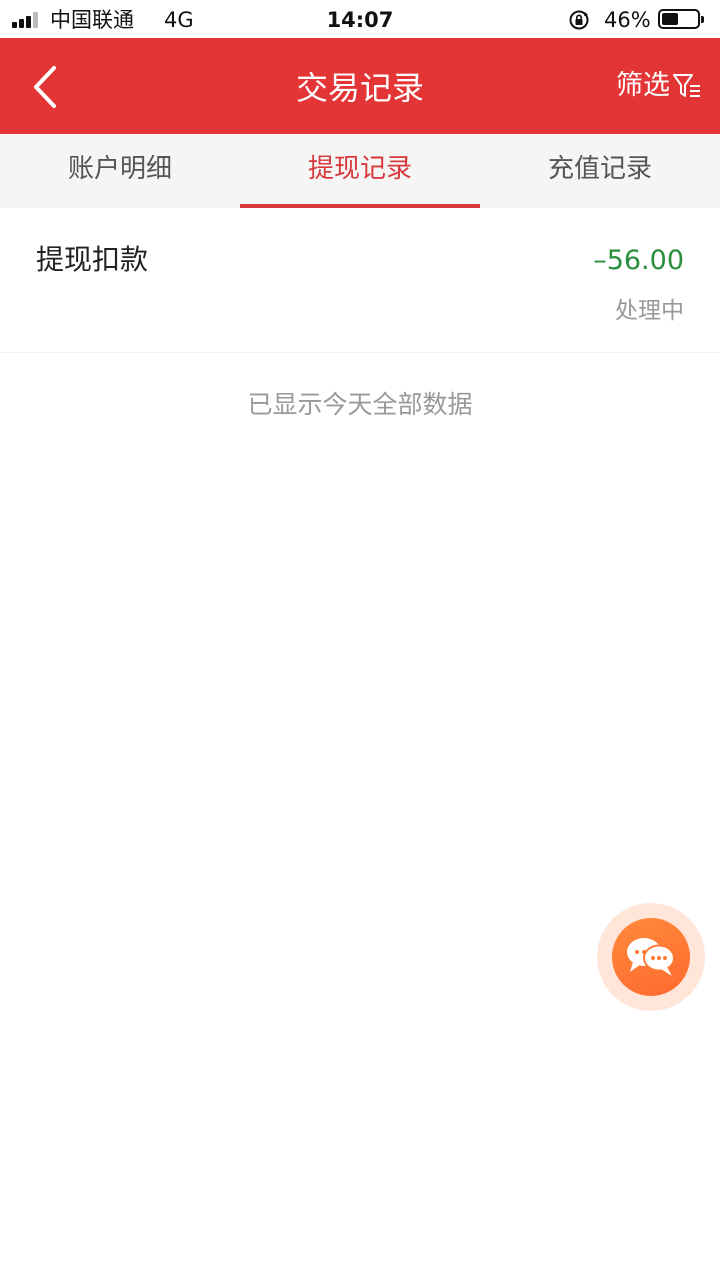 The height and width of the screenshot is (1280, 720). I want to click on list-item: 提现扣款 –56.00 处理中, so click(360, 280).